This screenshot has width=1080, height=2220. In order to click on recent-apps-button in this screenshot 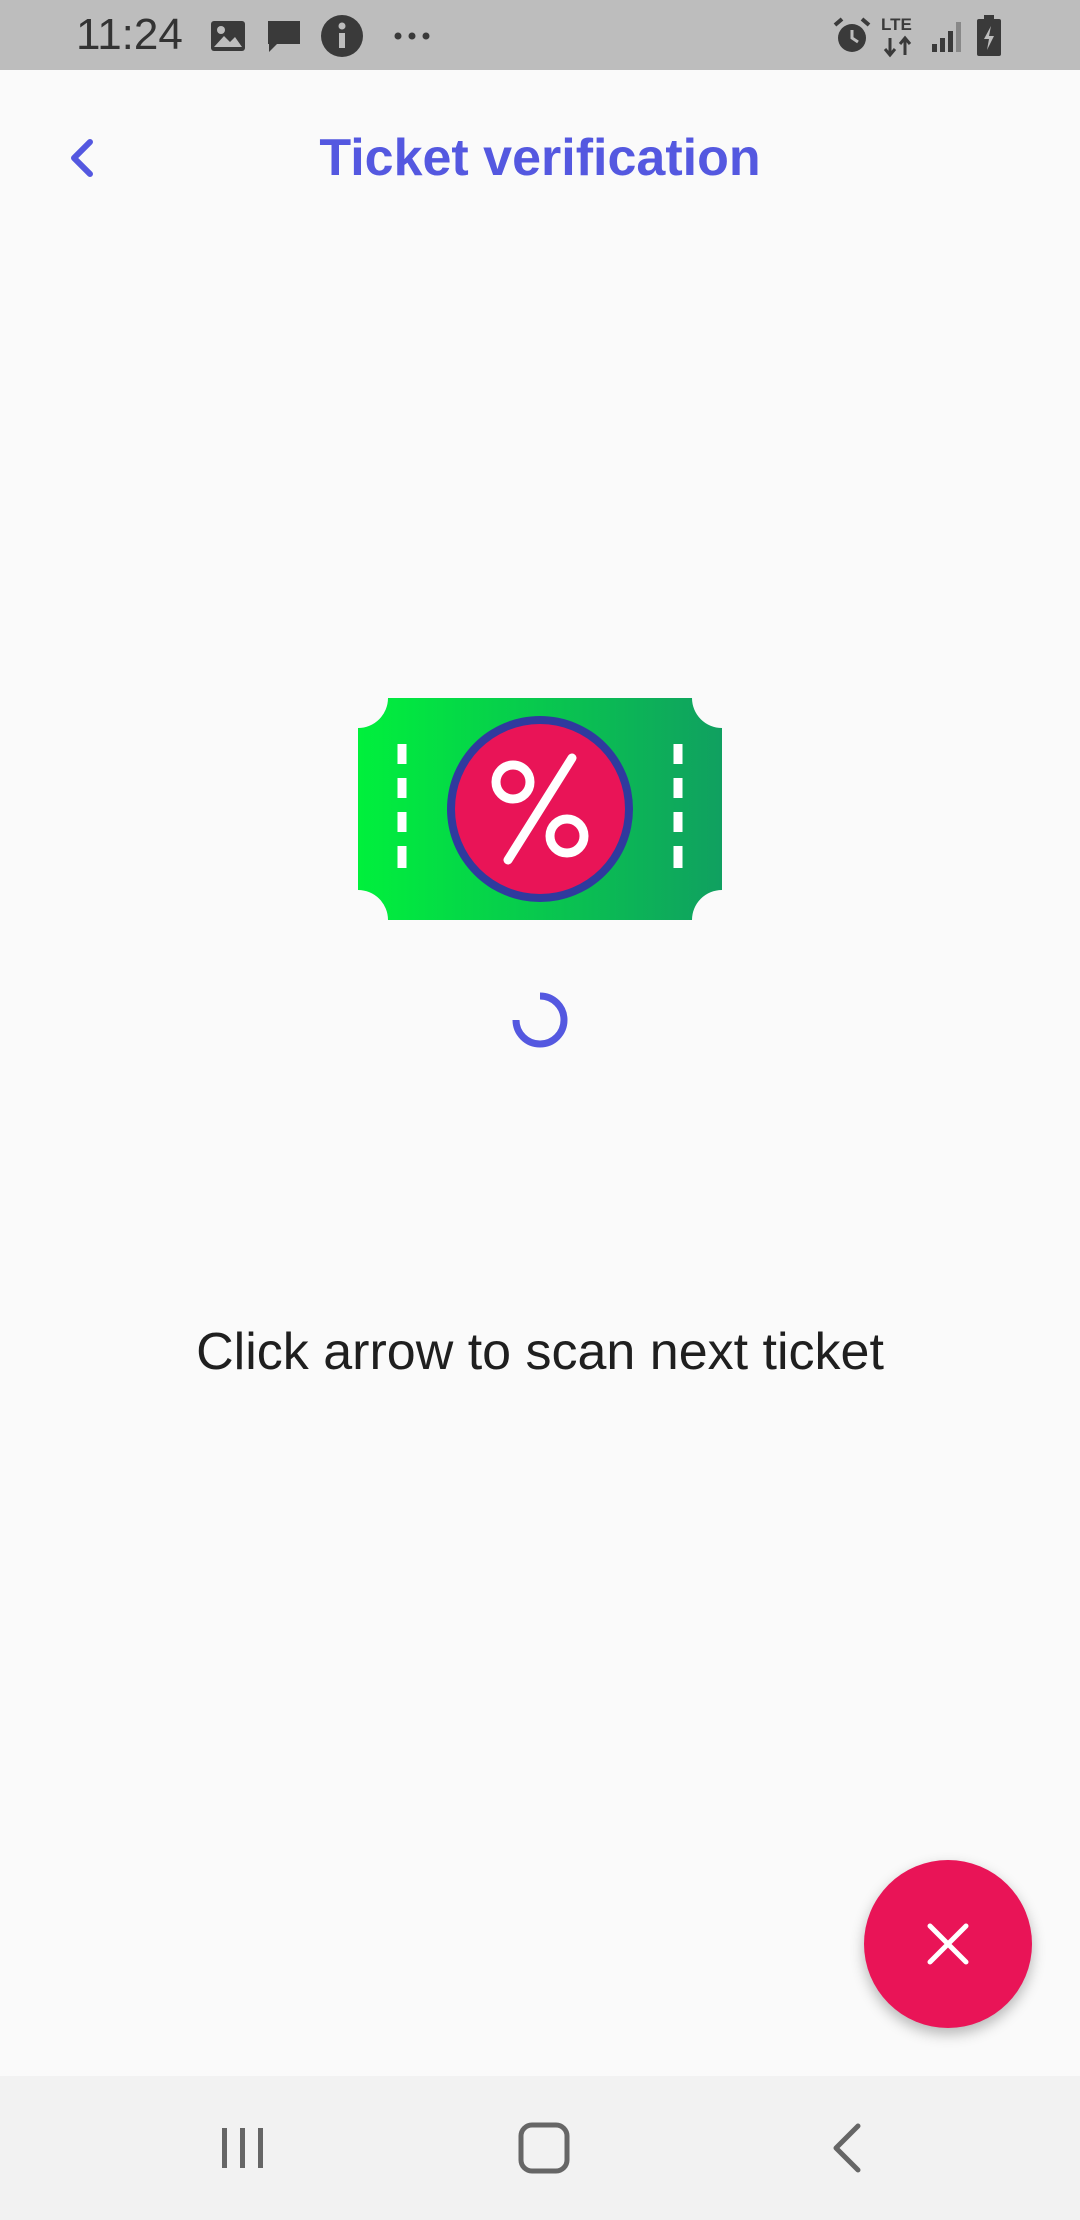, I will do `click(243, 2148)`.